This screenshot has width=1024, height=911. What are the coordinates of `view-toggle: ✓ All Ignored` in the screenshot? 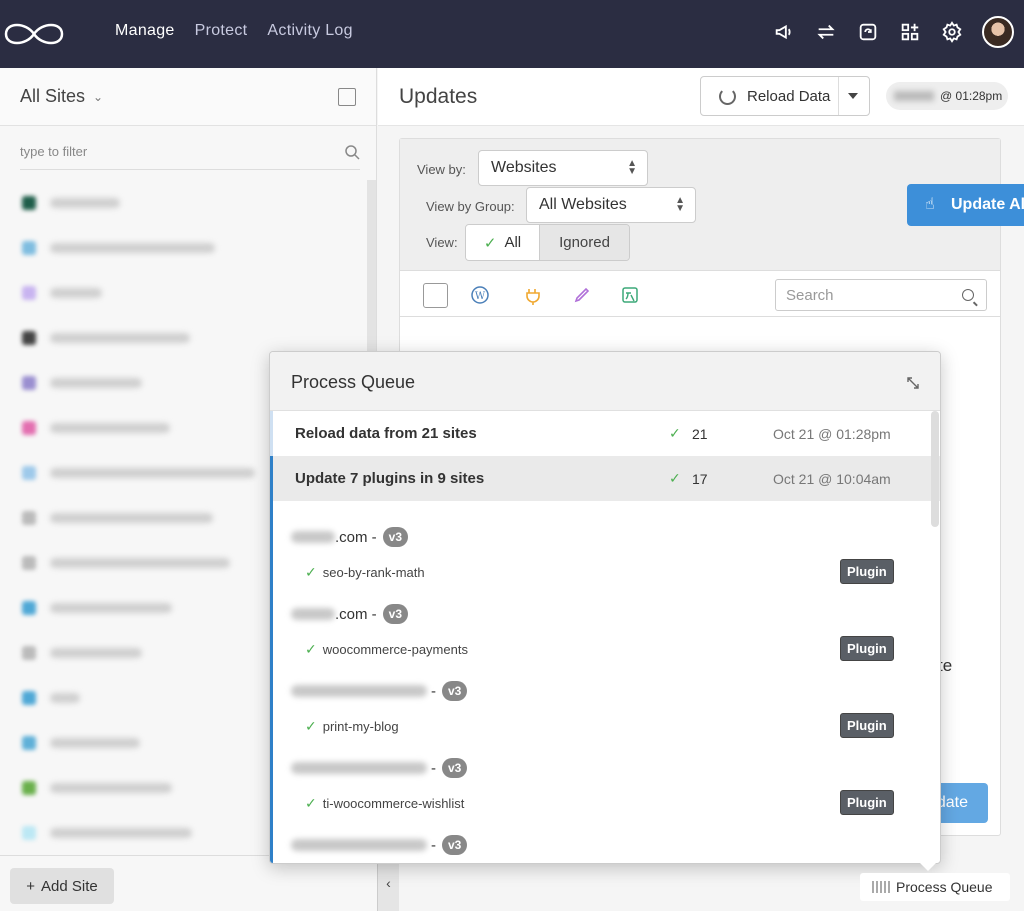 It's located at (547, 242).